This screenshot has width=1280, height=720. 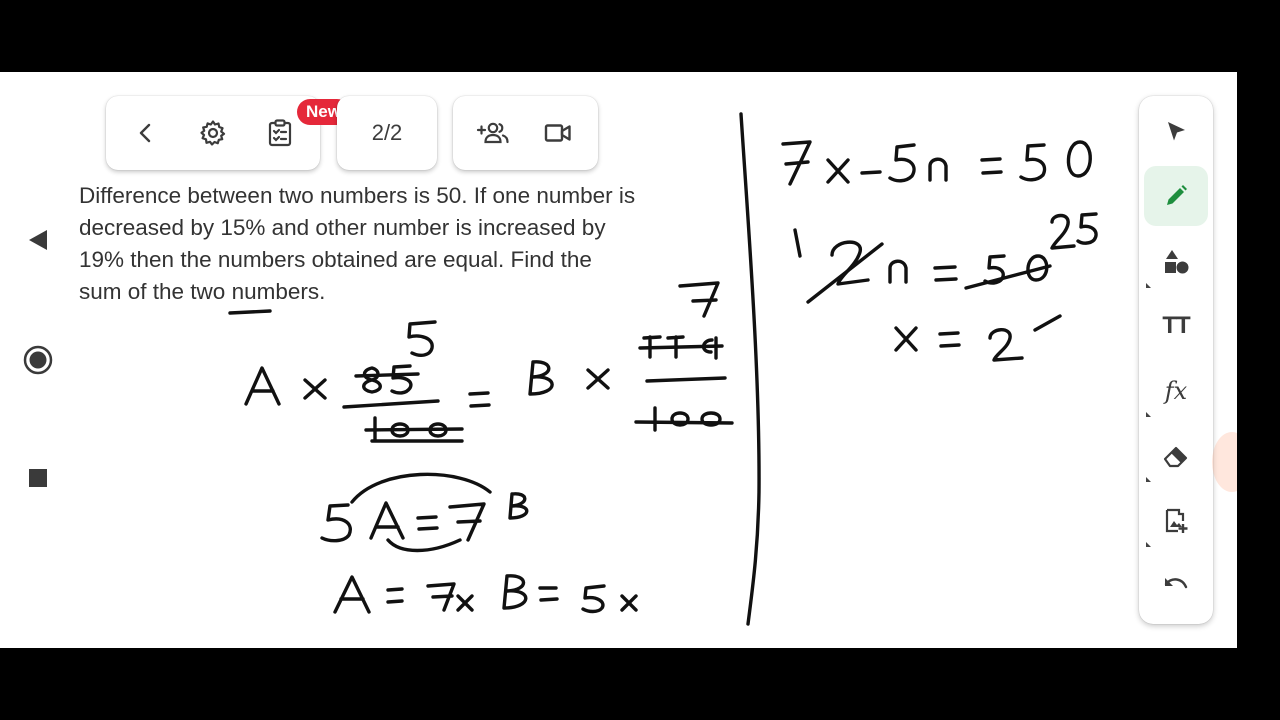 I want to click on add-image-icon, so click(x=1176, y=521).